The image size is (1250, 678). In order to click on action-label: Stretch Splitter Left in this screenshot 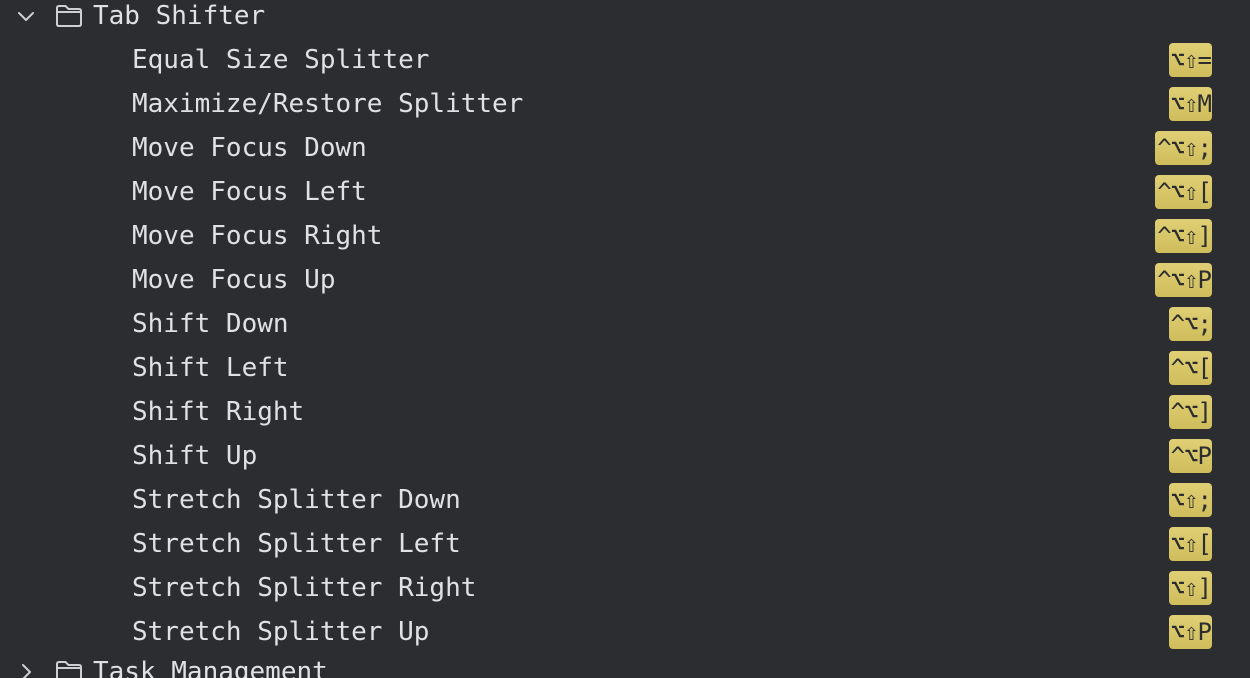, I will do `click(296, 544)`.